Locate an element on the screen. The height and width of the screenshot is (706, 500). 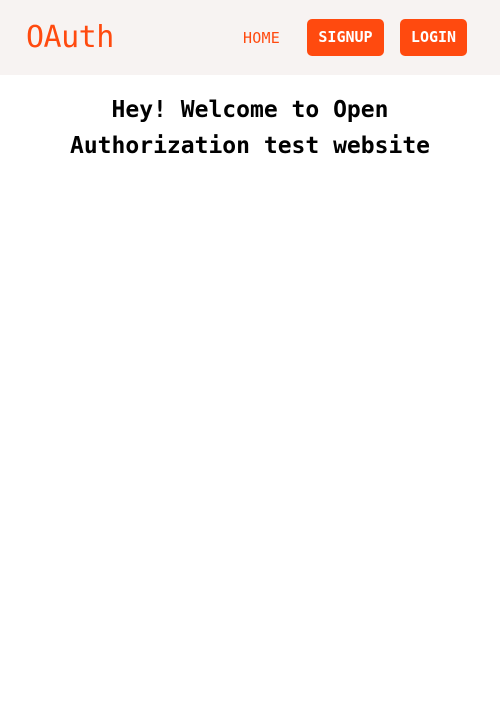
navbar: OAuth HOME SIGNUP LOGIN is located at coordinates (250, 37).